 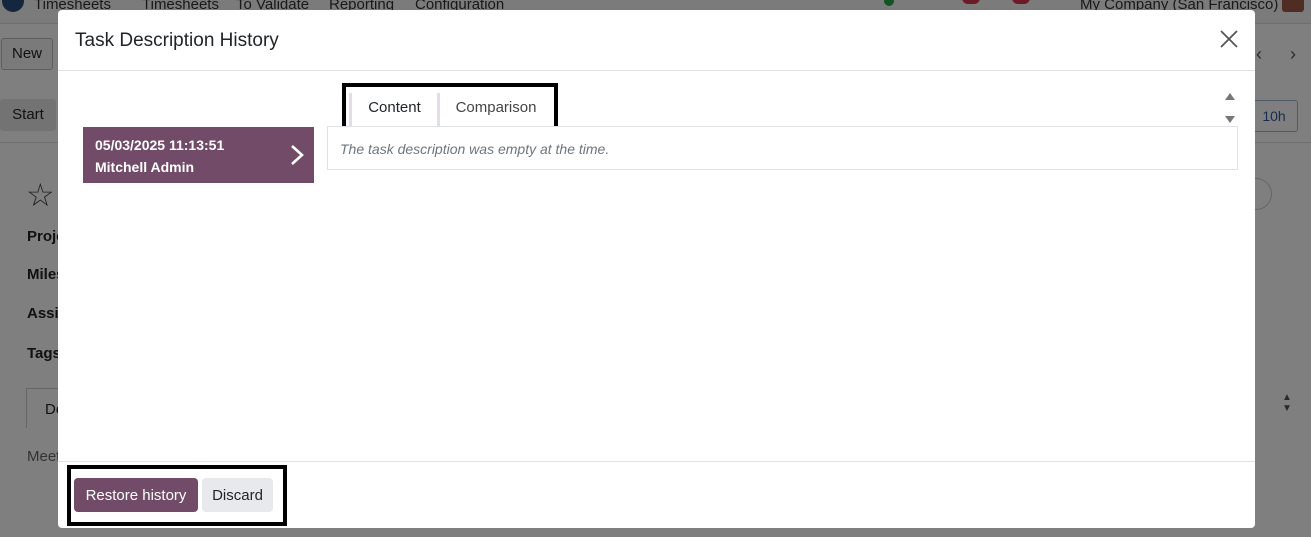 I want to click on close-button, so click(x=1229, y=39).